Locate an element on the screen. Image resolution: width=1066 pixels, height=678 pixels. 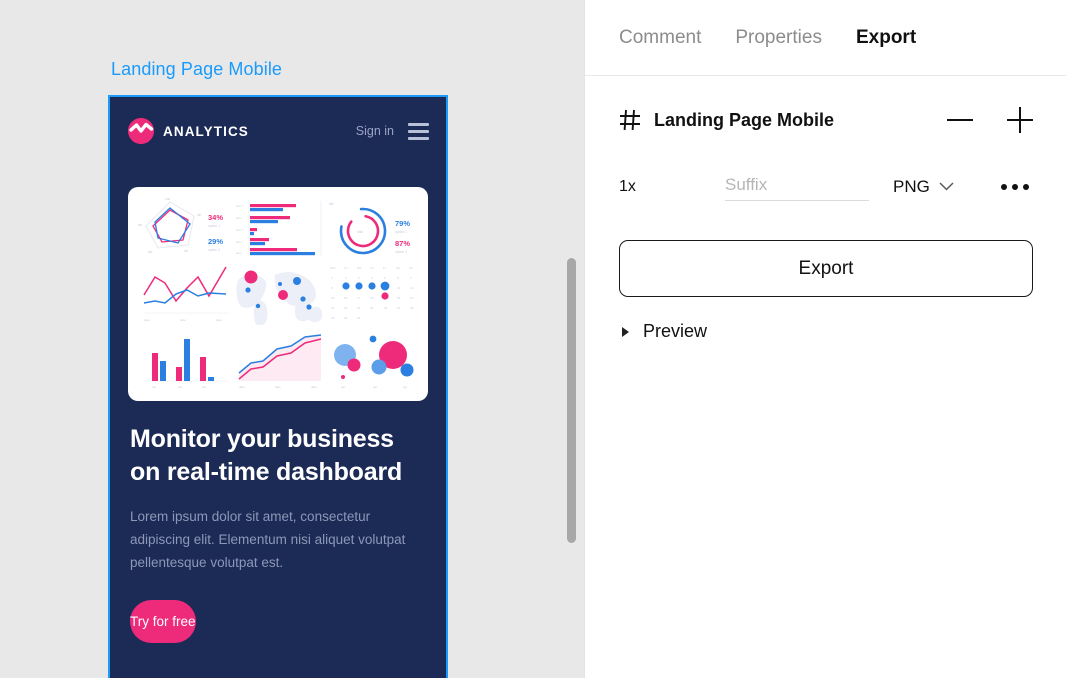
export-header-actions is located at coordinates (990, 120).